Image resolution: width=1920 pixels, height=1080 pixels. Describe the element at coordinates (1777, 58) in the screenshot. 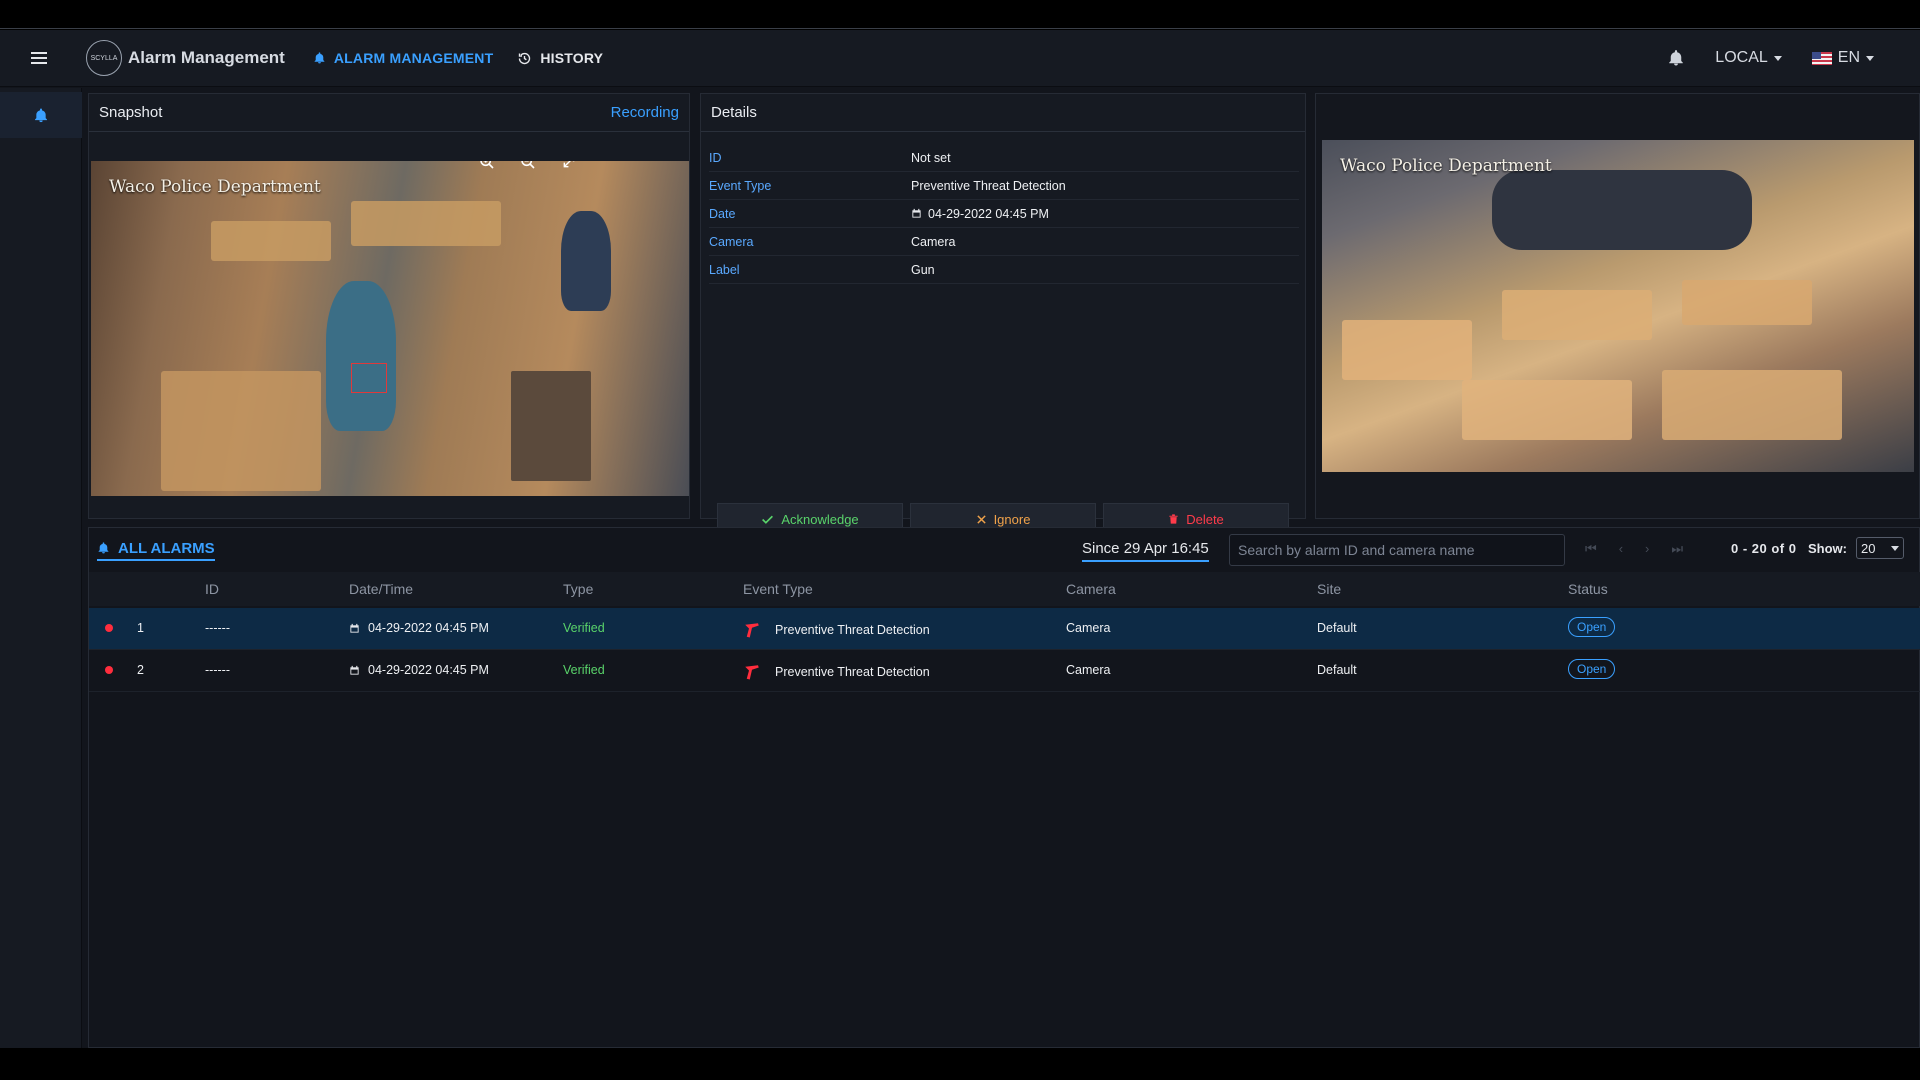

I see `caret-down-icon` at that location.